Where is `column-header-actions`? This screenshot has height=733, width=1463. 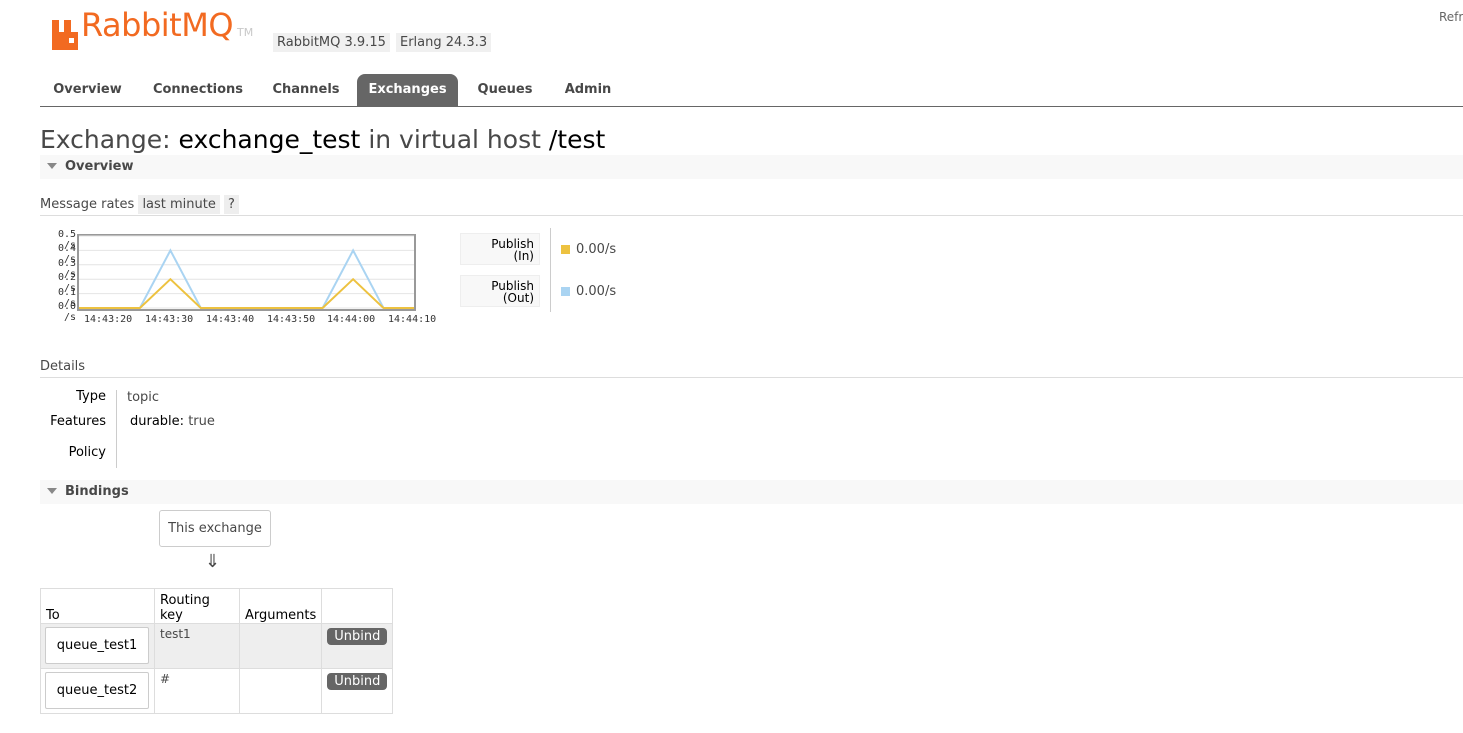 column-header-actions is located at coordinates (357, 606).